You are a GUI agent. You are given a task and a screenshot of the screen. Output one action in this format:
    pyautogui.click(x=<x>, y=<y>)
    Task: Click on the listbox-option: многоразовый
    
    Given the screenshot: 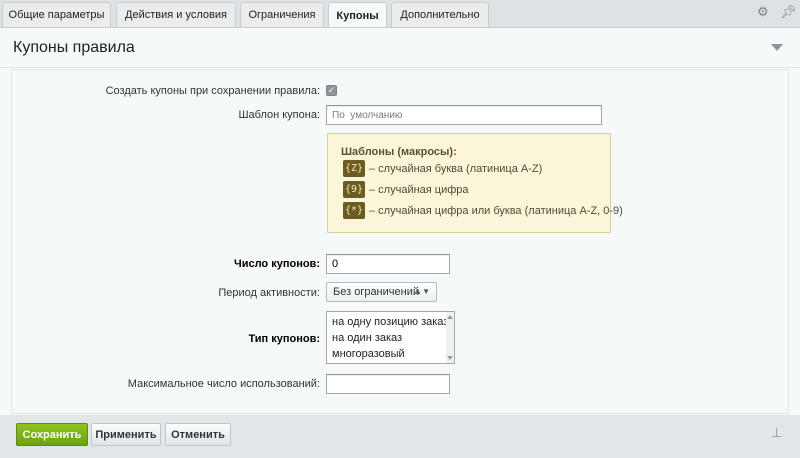 What is the action you would take?
    pyautogui.click(x=368, y=354)
    